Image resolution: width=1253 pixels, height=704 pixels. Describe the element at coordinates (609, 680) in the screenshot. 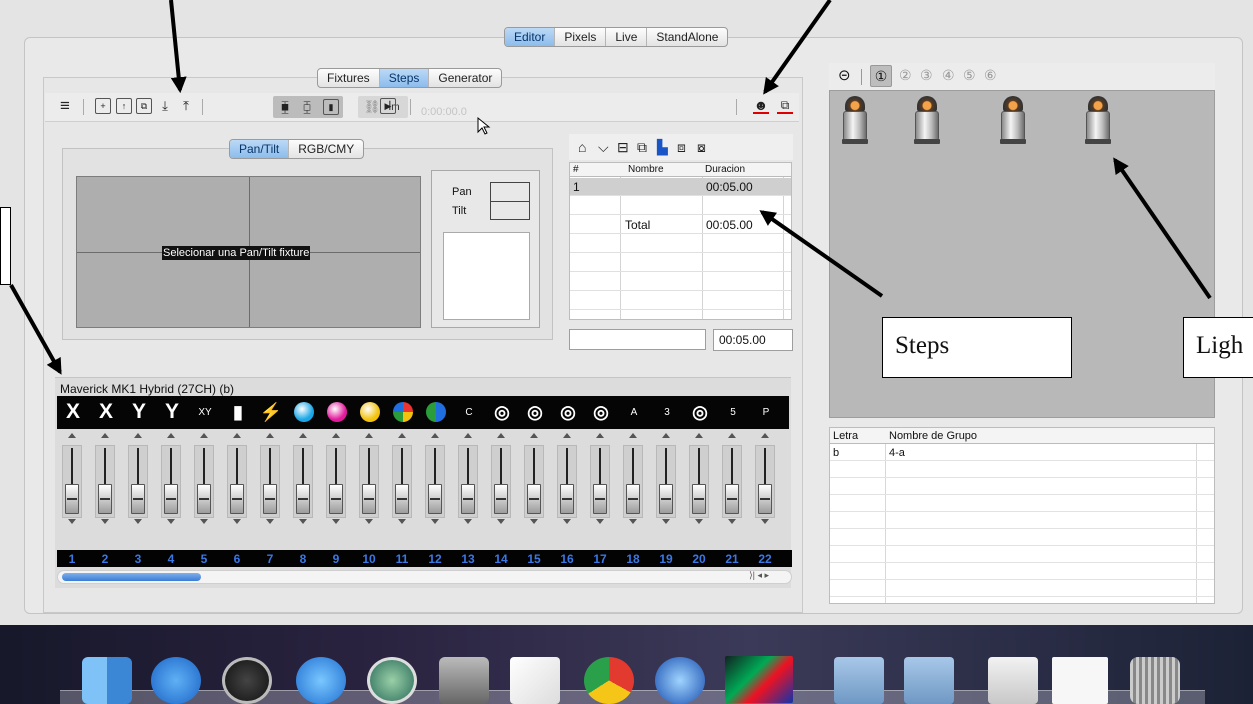

I see `chrome-icon` at that location.